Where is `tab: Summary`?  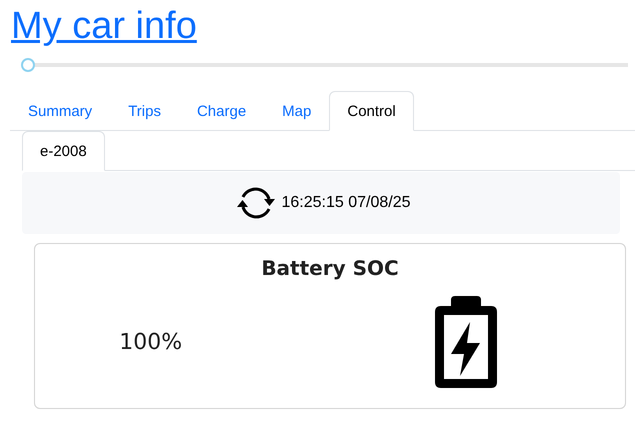 tab: Summary is located at coordinates (60, 111).